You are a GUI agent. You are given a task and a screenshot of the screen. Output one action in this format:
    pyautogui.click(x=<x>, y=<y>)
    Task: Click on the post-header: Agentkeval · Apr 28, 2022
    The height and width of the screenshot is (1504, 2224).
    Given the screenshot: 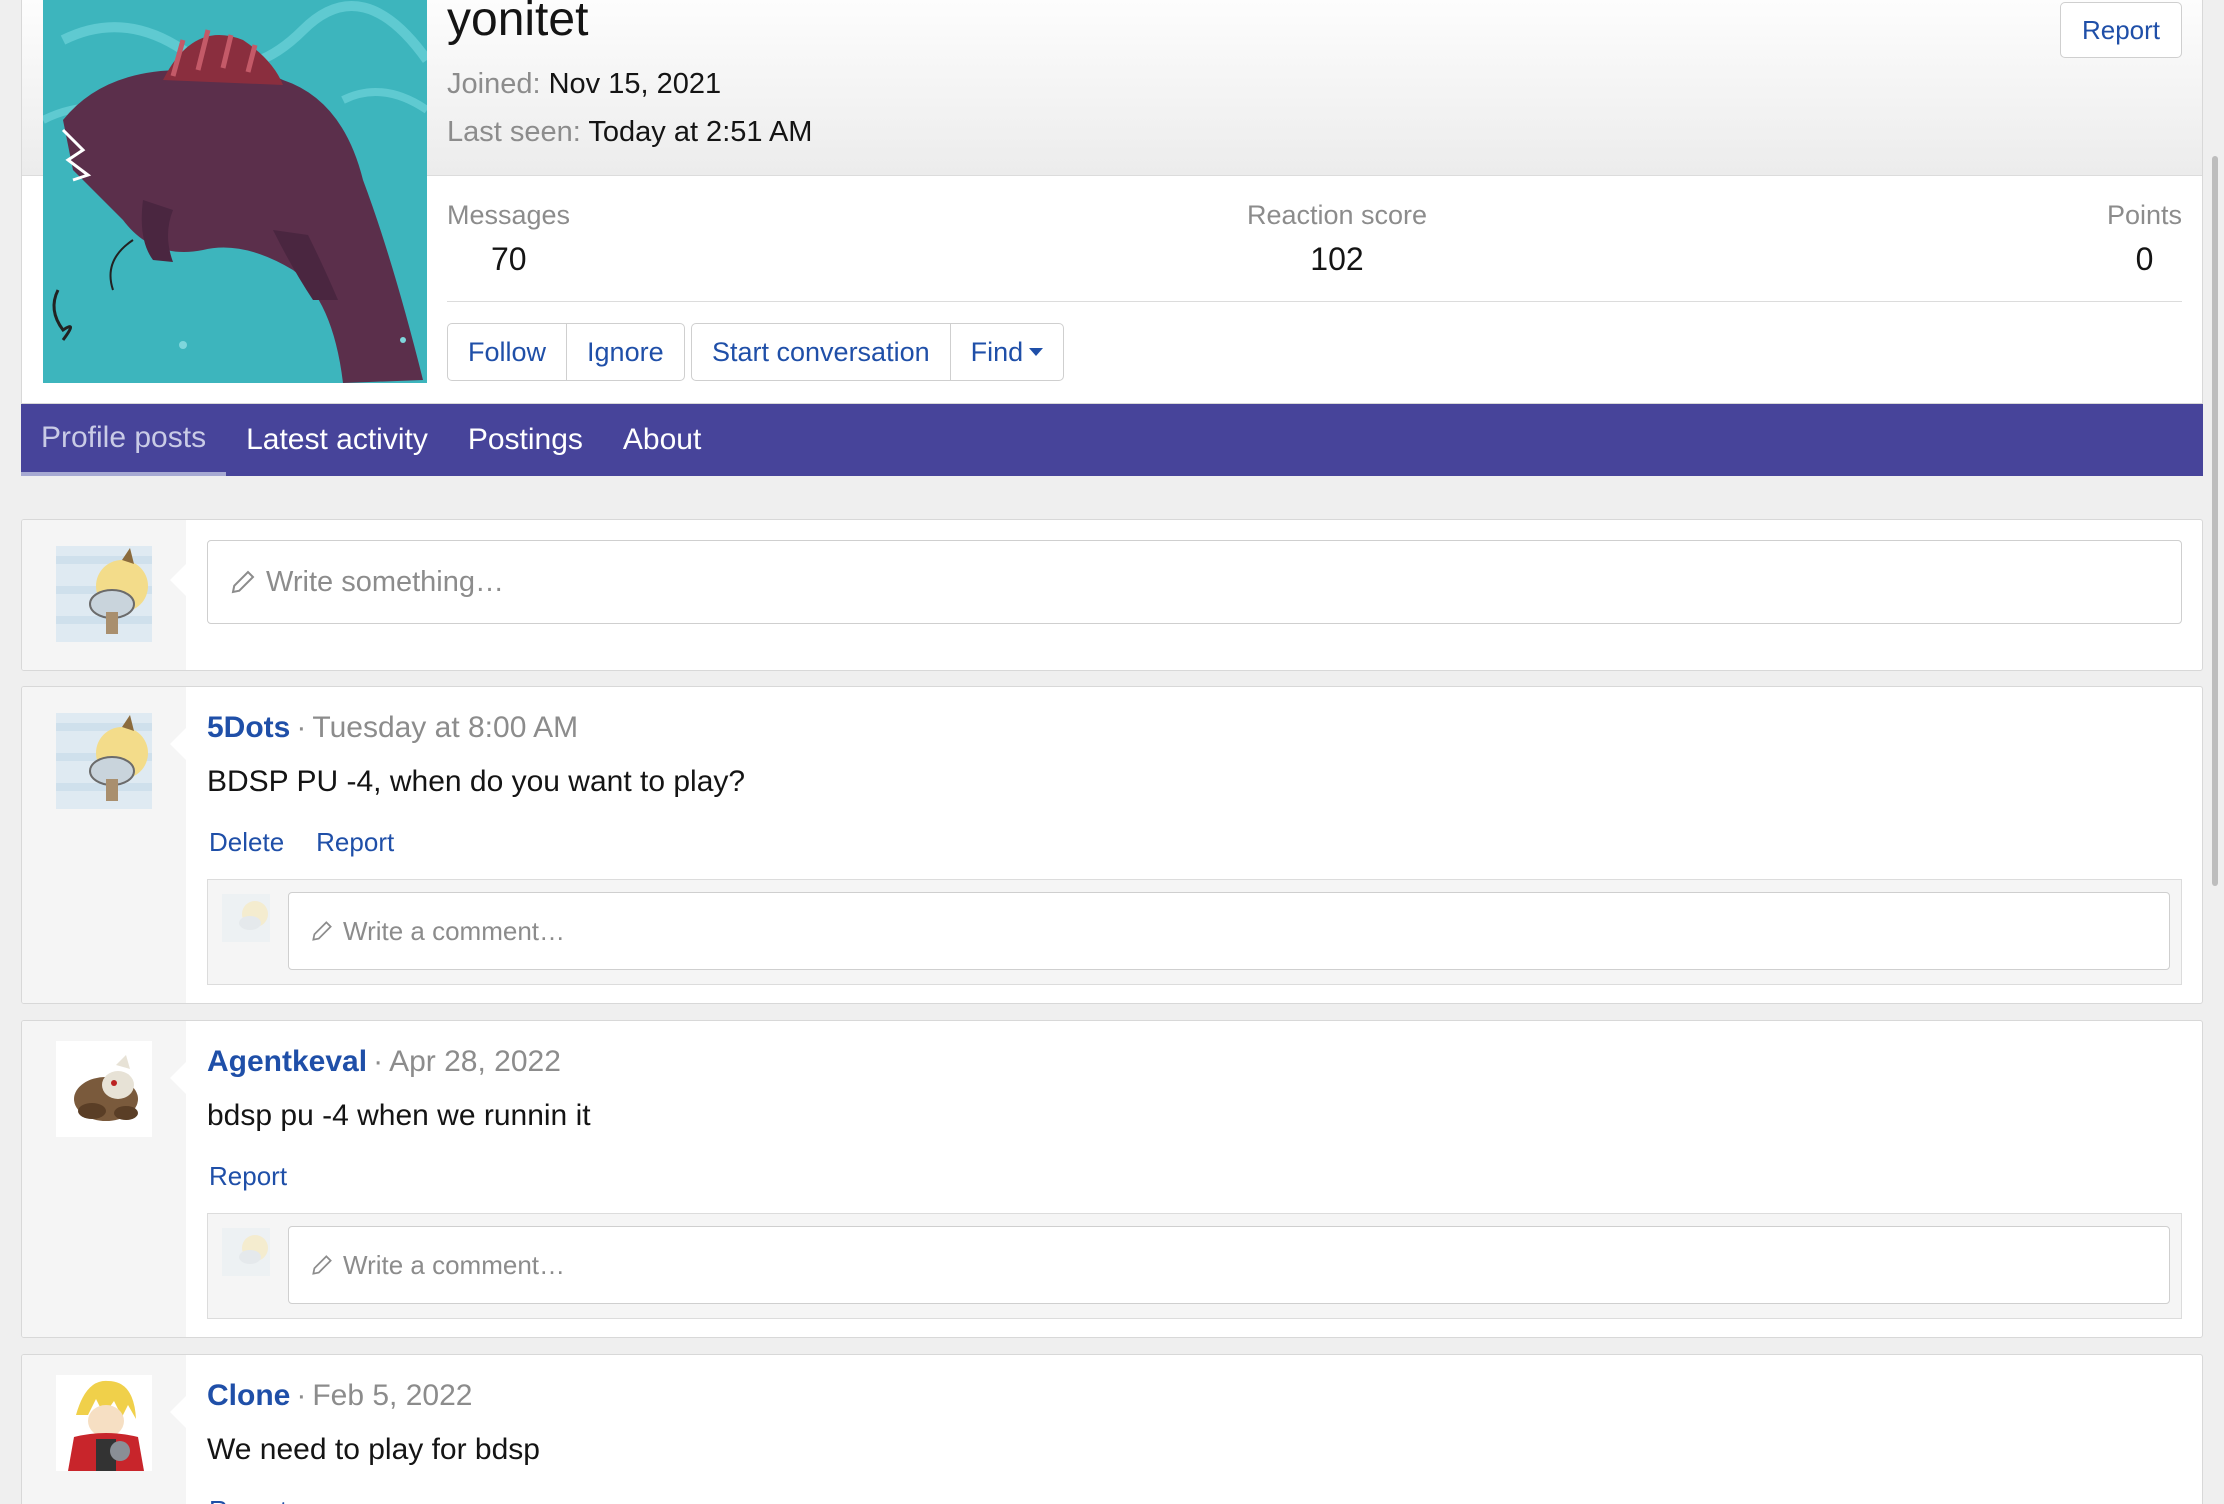 What is the action you would take?
    pyautogui.click(x=384, y=1062)
    